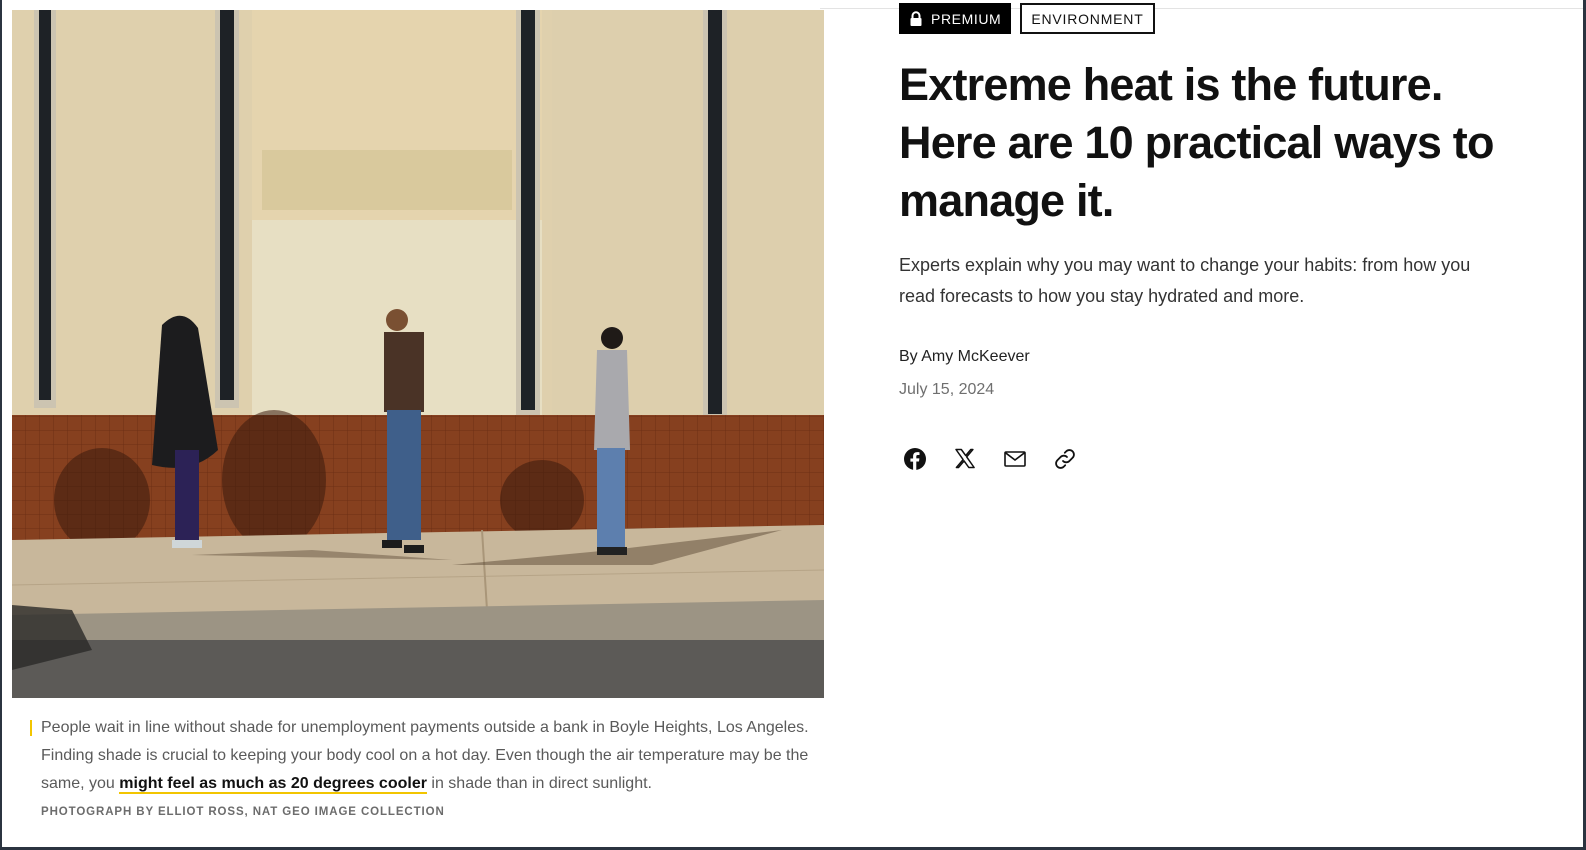 Image resolution: width=1586 pixels, height=850 pixels. I want to click on caption-text-after: in shade than in direct sunlight., so click(539, 783).